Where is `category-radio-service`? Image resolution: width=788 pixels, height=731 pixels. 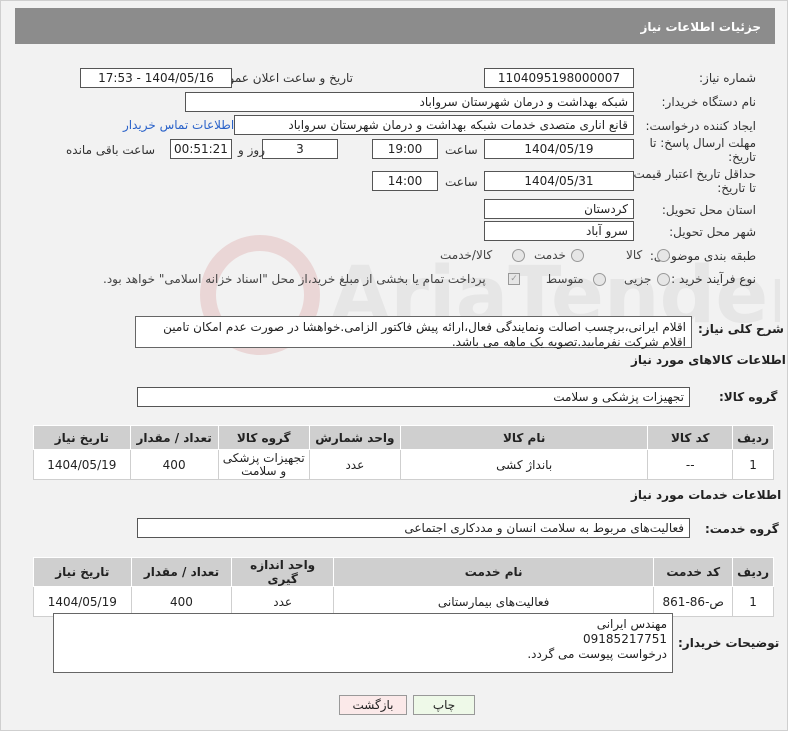 category-radio-service is located at coordinates (577, 255).